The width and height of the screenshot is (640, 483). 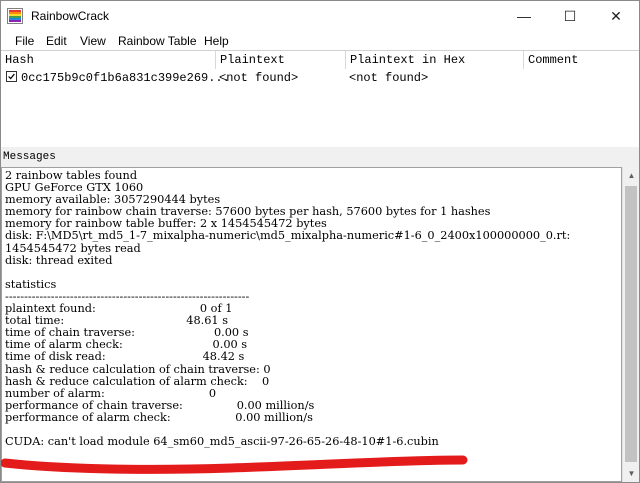 I want to click on plaintext-cell: <not found>, so click(x=259, y=78).